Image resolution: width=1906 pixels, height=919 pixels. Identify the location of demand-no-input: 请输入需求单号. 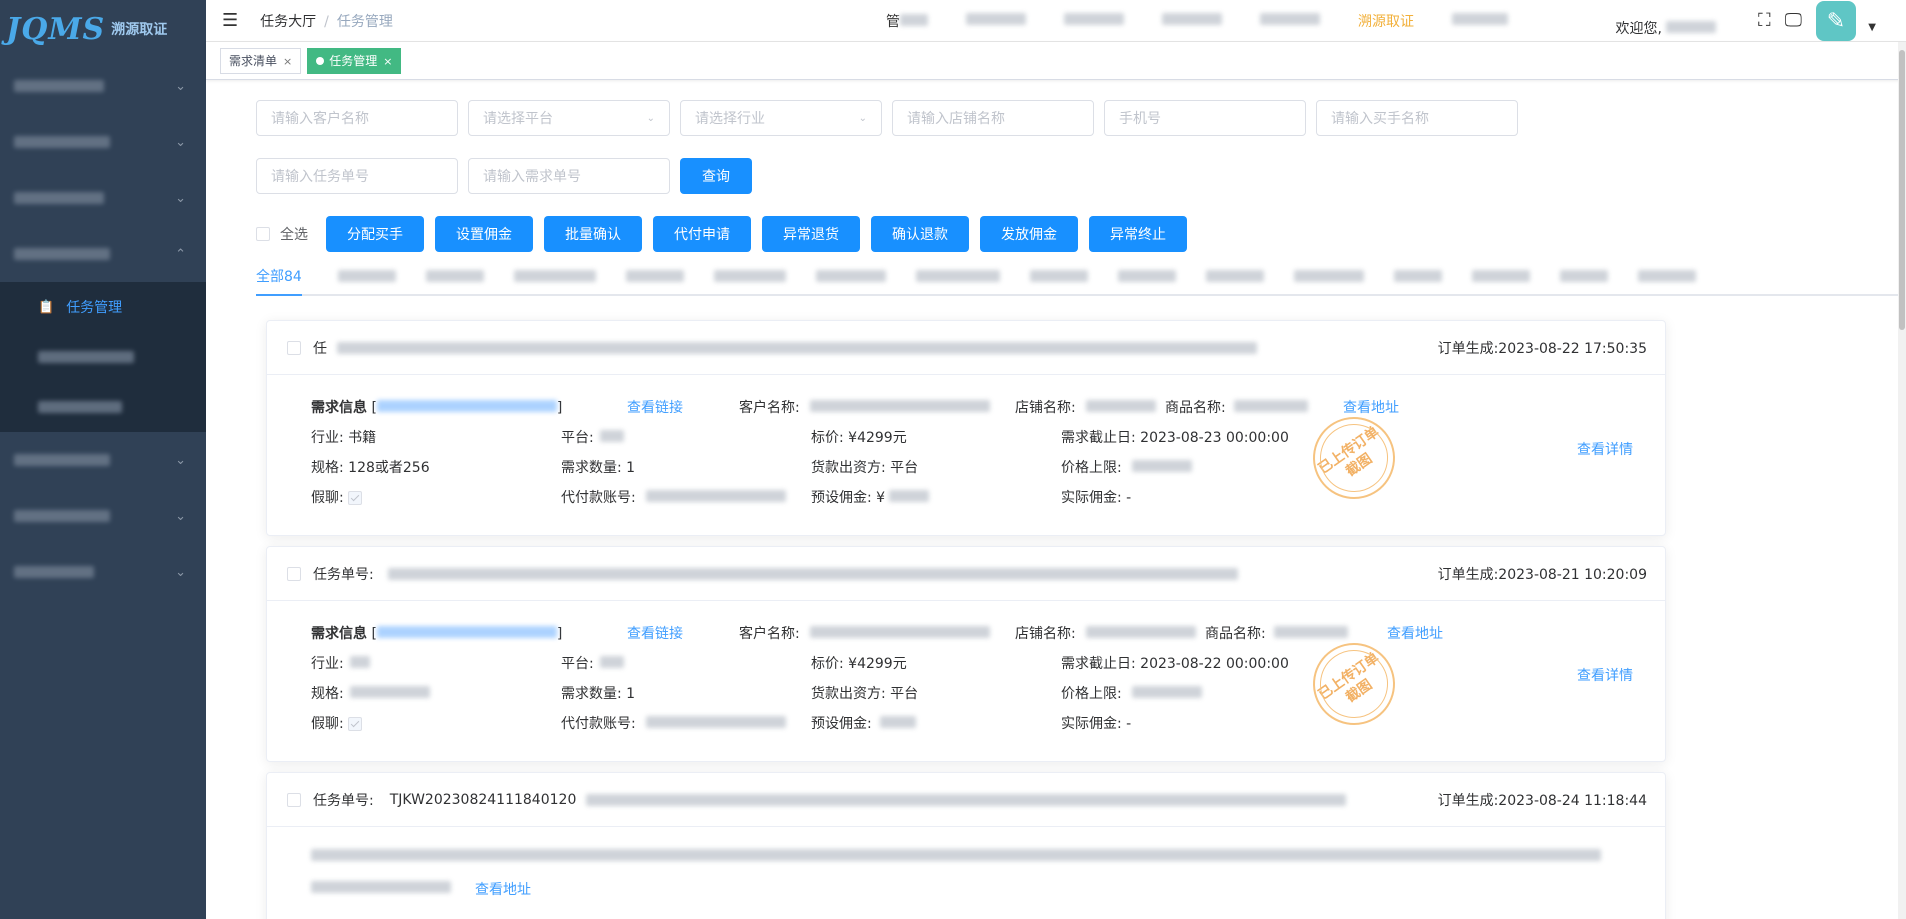
(569, 176).